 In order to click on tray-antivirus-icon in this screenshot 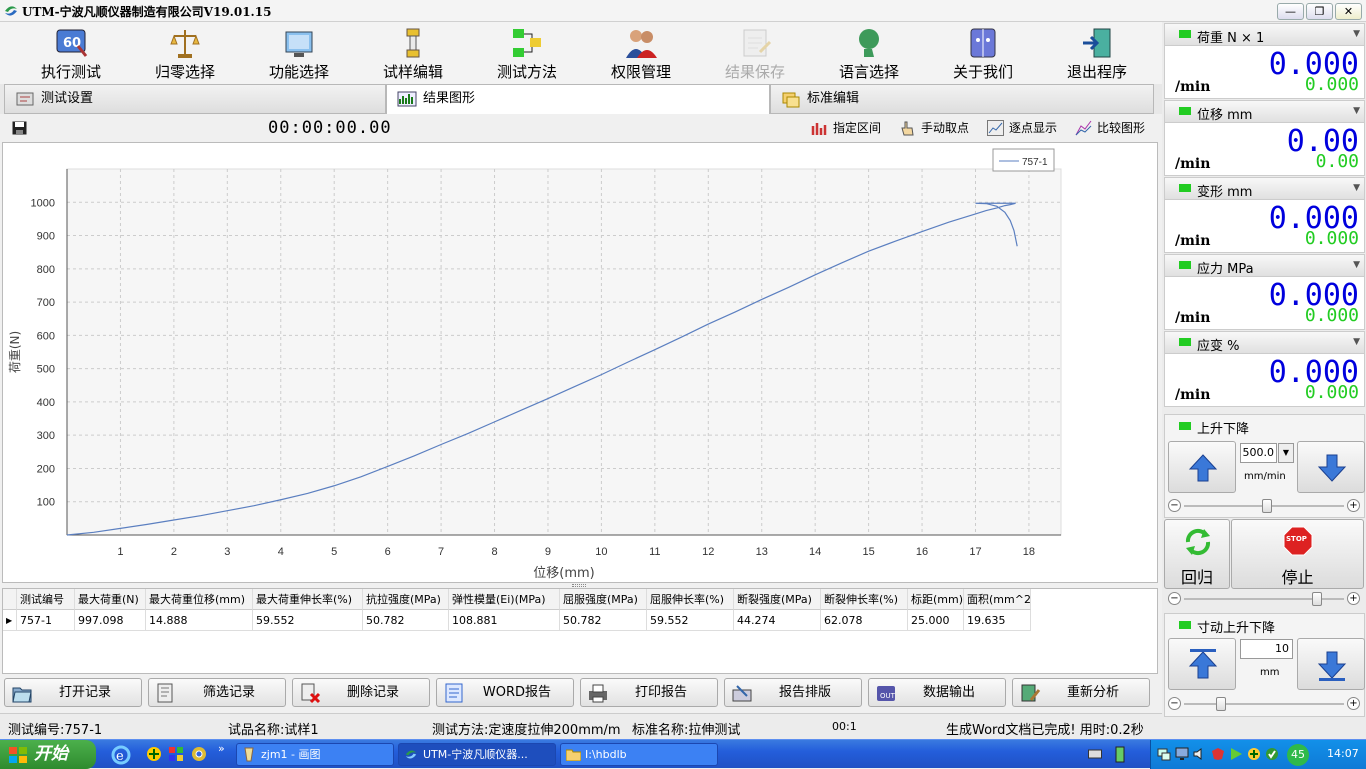, I will do `click(1272, 754)`.